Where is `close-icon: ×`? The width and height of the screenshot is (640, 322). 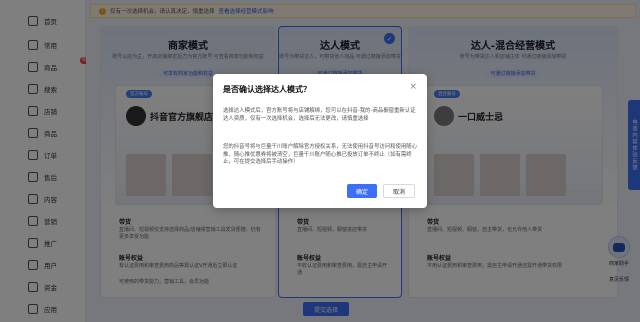 close-icon: × is located at coordinates (413, 87).